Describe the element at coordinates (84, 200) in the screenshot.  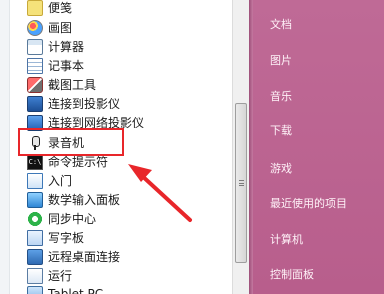
I see `program-label: 数学输入面板` at that location.